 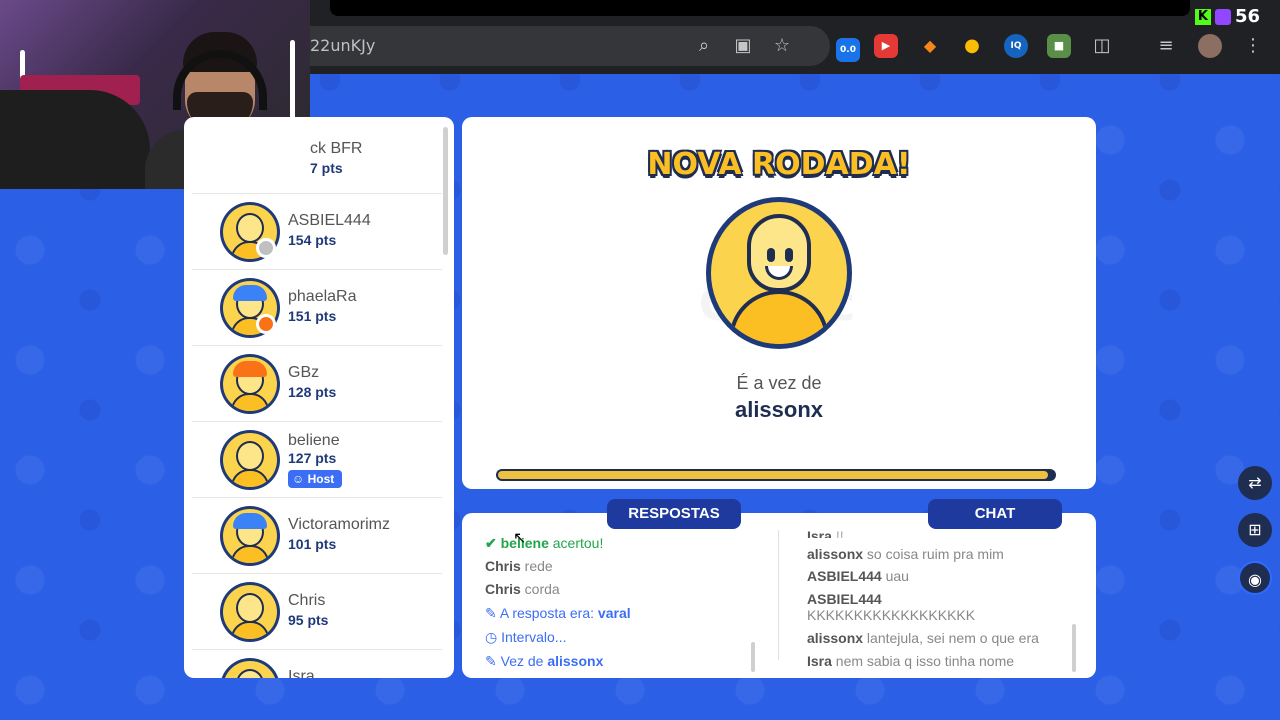 What do you see at coordinates (312, 392) in the screenshot?
I see `player-points: 128 pts` at bounding box center [312, 392].